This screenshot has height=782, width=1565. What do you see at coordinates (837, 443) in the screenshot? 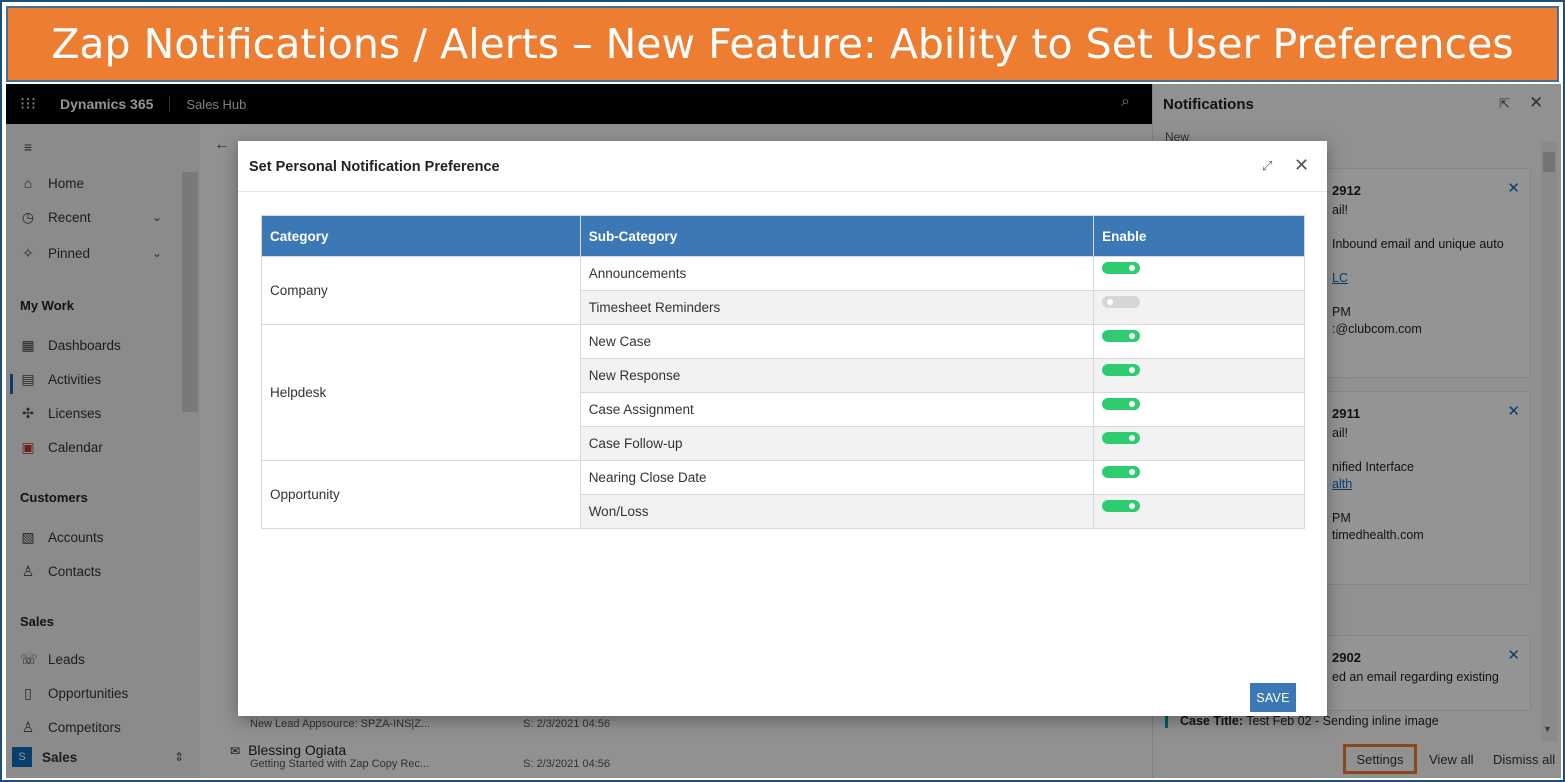
I see `subcategory-cell: Case Follow-up` at bounding box center [837, 443].